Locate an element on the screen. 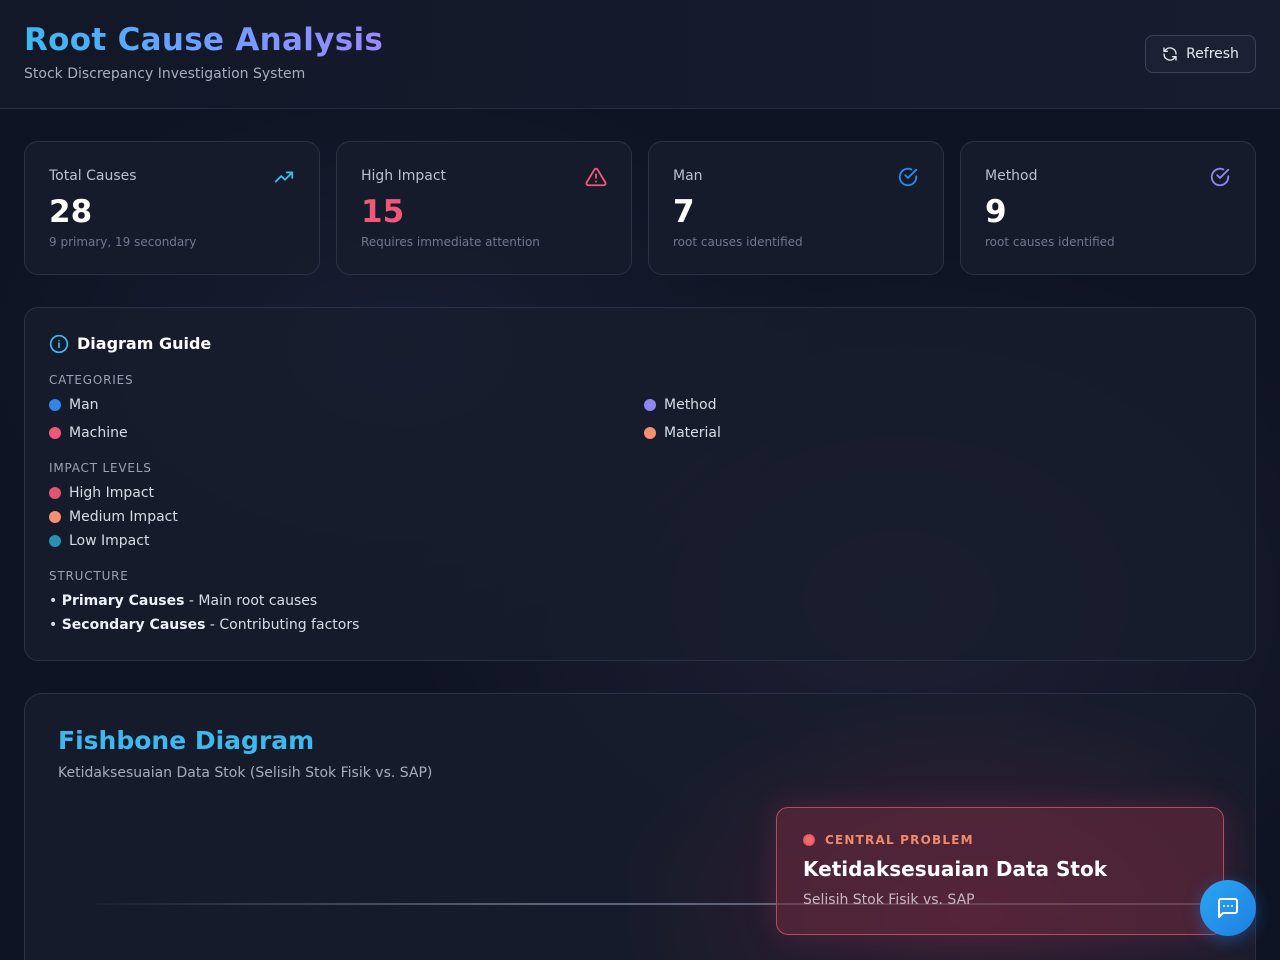  structure-item-primary: • Primary Causes - Main root causes is located at coordinates (183, 601).